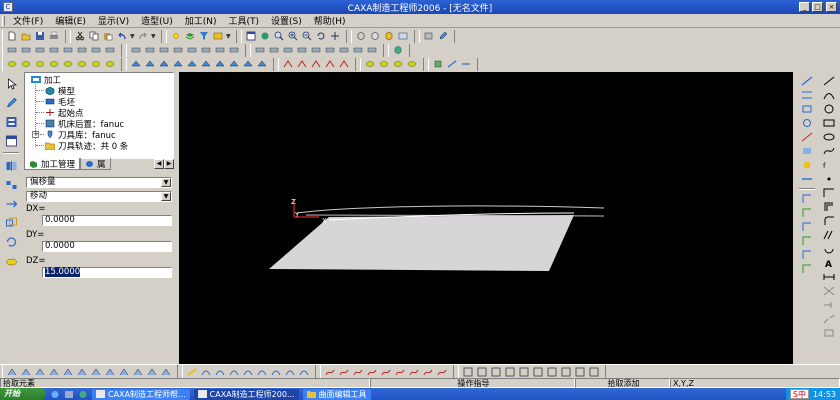  Describe the element at coordinates (330, 371) in the screenshot. I see `bottom-tool-22-icon` at that location.